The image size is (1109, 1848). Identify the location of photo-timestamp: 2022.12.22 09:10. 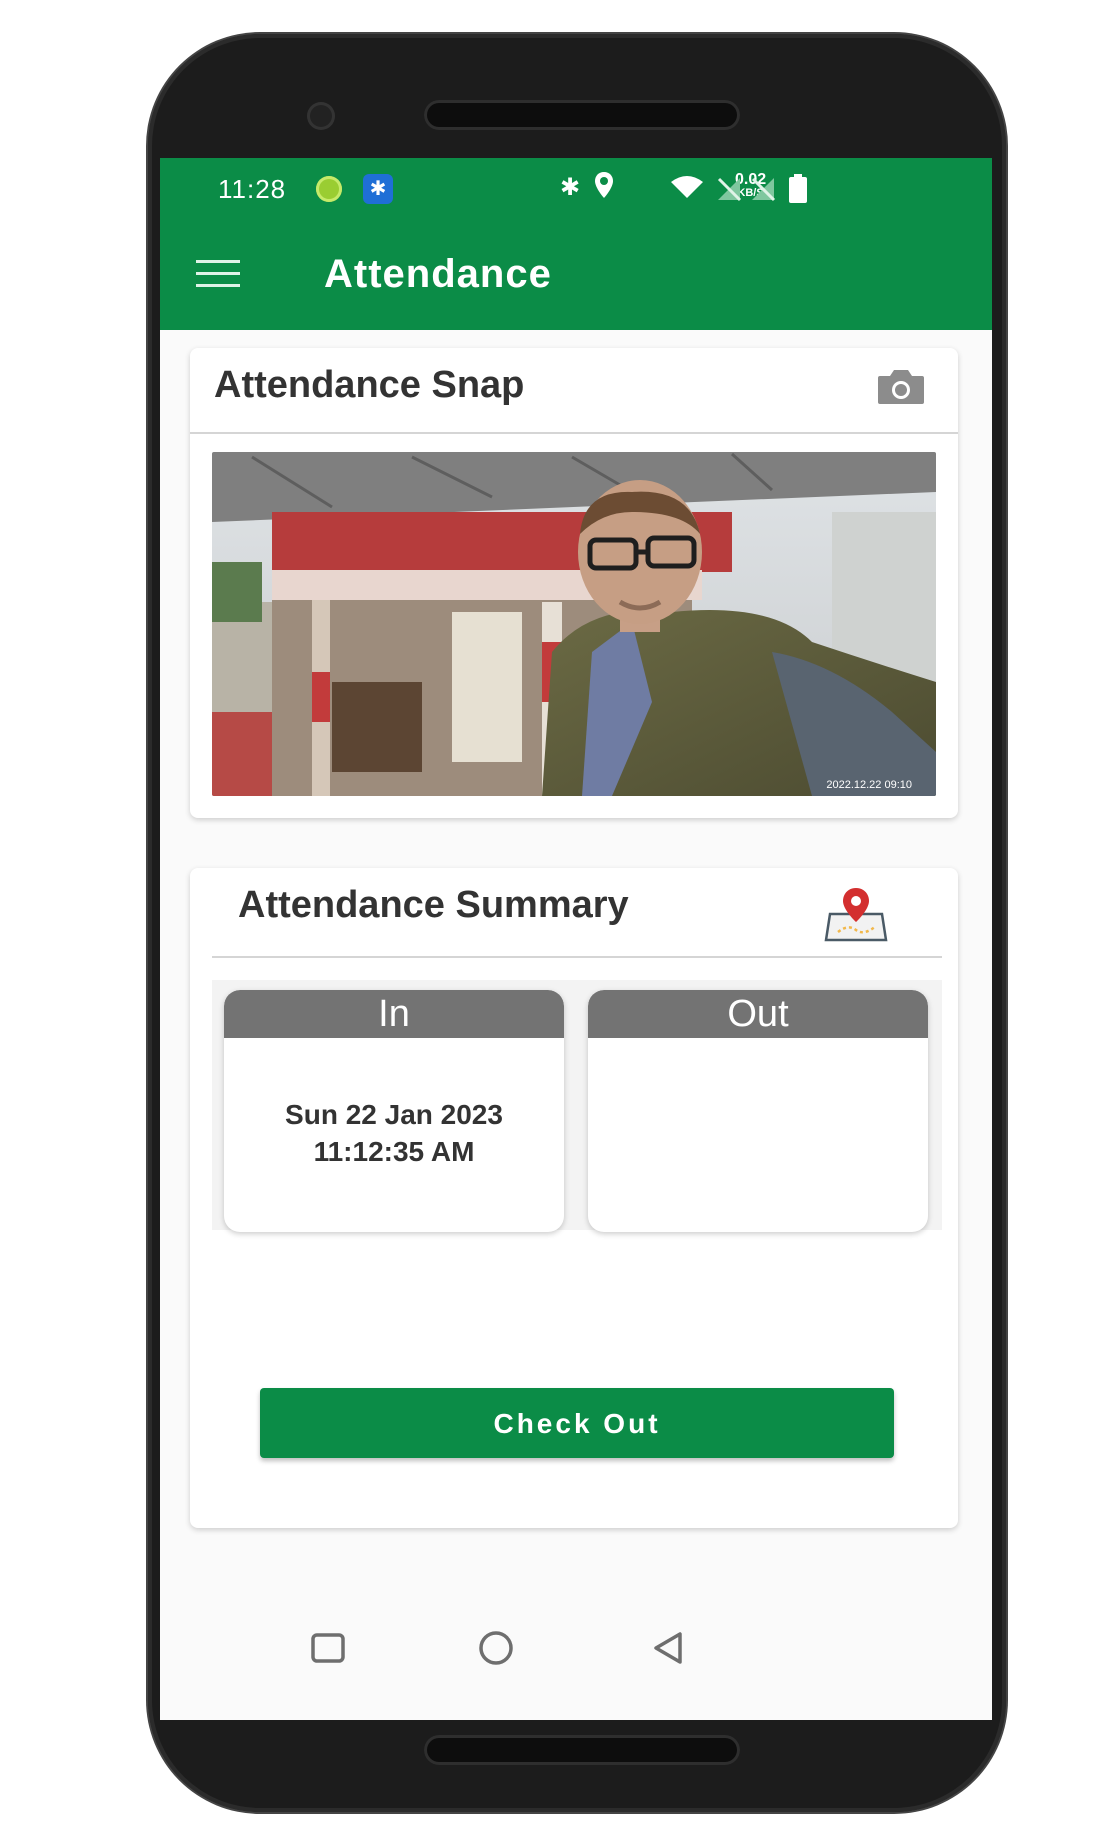
(869, 785).